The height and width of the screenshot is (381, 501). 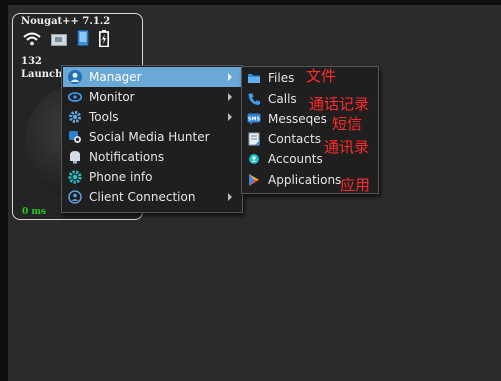 I want to click on menu-item-phone-info: Phone info, so click(x=152, y=177).